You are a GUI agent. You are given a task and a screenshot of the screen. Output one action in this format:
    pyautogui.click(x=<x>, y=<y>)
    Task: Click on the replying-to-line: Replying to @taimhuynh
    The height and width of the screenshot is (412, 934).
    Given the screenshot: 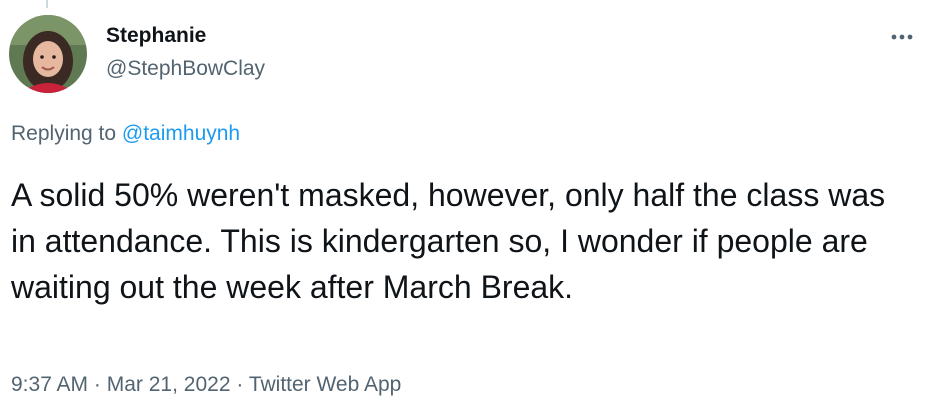 What is the action you would take?
    pyautogui.click(x=125, y=134)
    